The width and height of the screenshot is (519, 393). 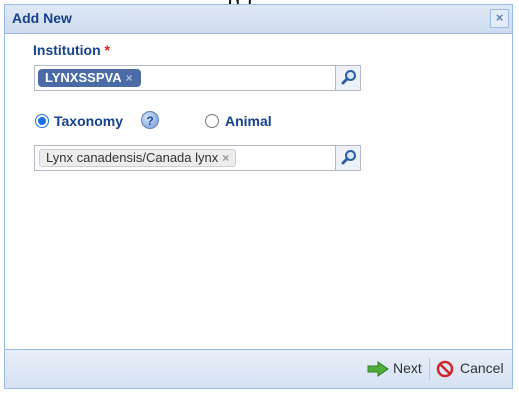 What do you see at coordinates (132, 157) in the screenshot?
I see `taxonomy-token-label: Lynx canadensis/Canada lynx` at bounding box center [132, 157].